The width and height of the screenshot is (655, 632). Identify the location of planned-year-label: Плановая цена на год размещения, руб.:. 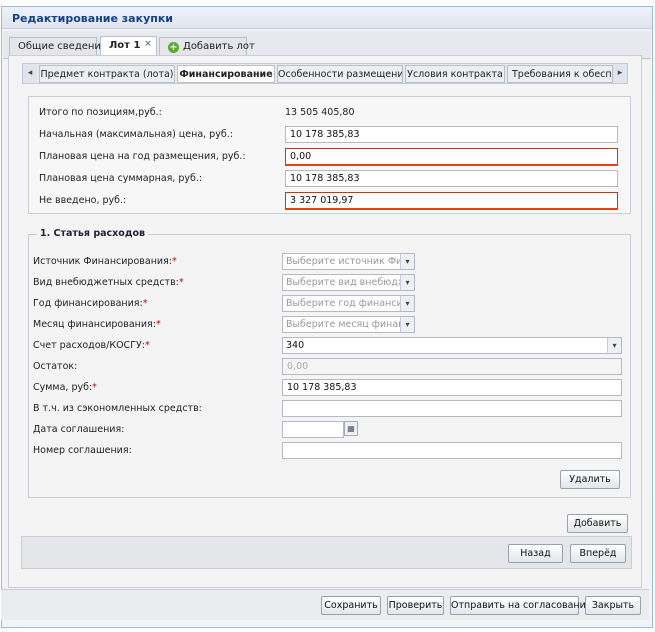
(142, 156).